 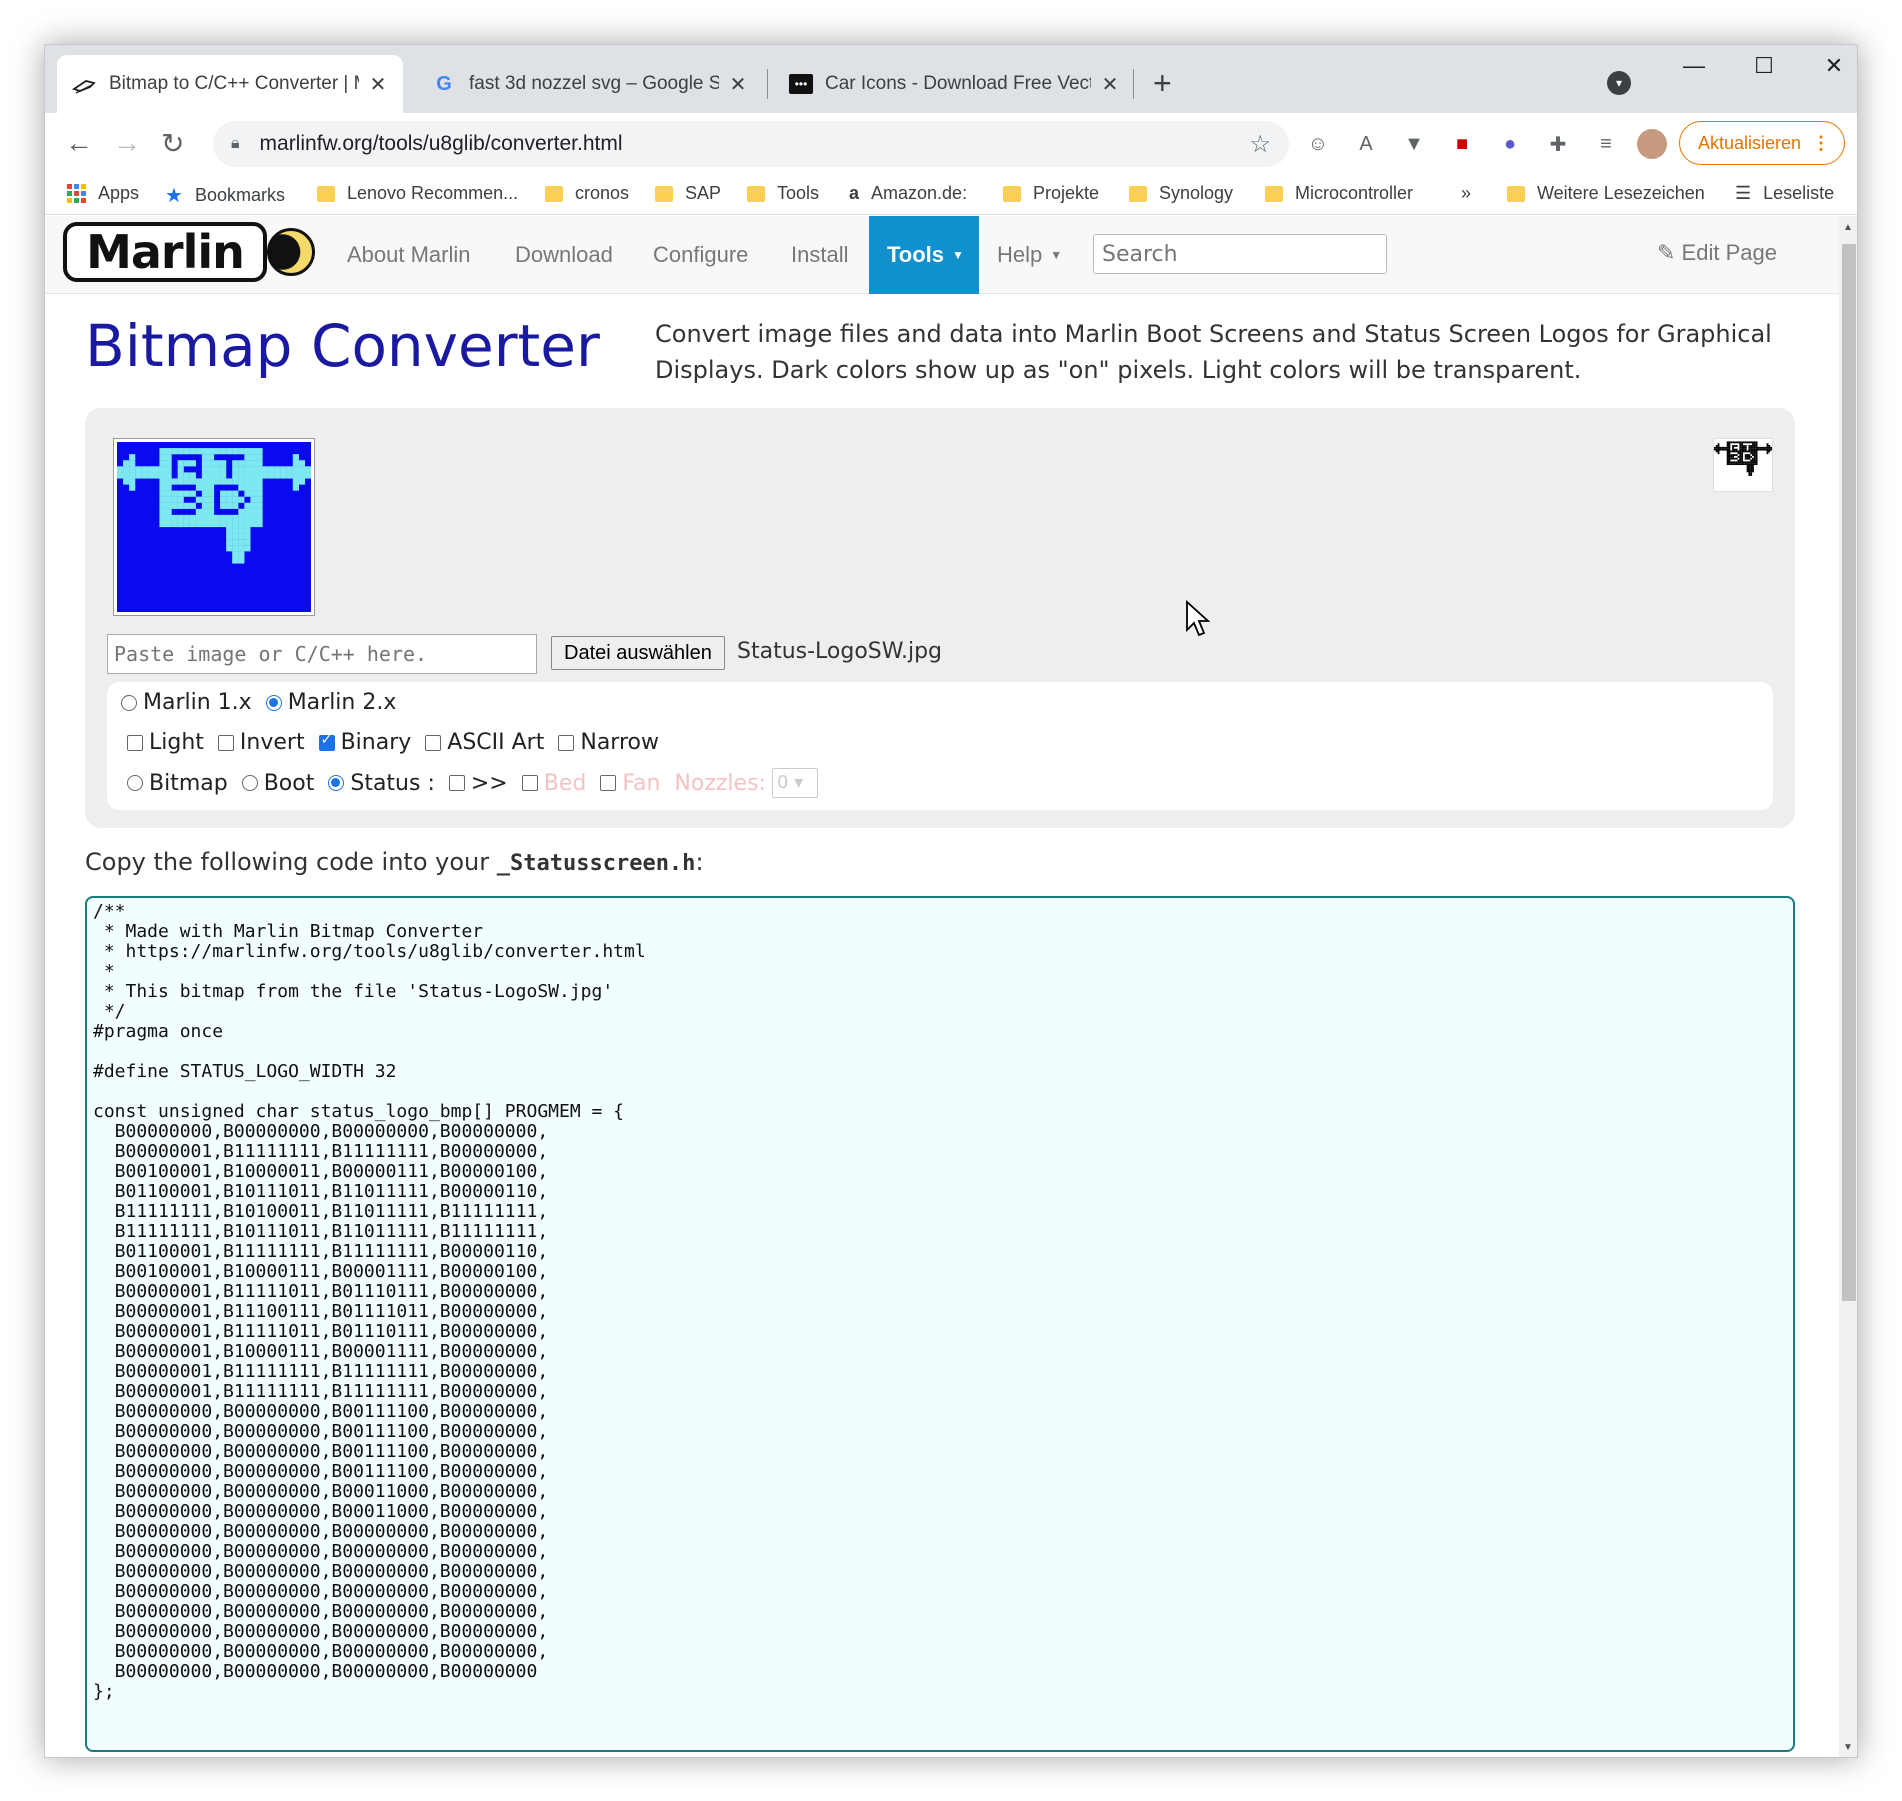 What do you see at coordinates (1366, 144) in the screenshot?
I see `translate-icon: A` at bounding box center [1366, 144].